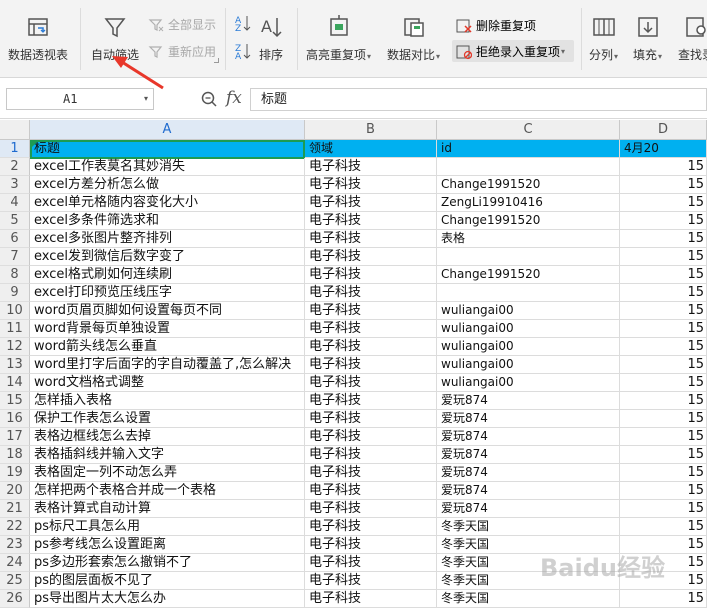 The height and width of the screenshot is (615, 707). I want to click on cell-title: 表格固定一列不动怎么弄, so click(167, 473).